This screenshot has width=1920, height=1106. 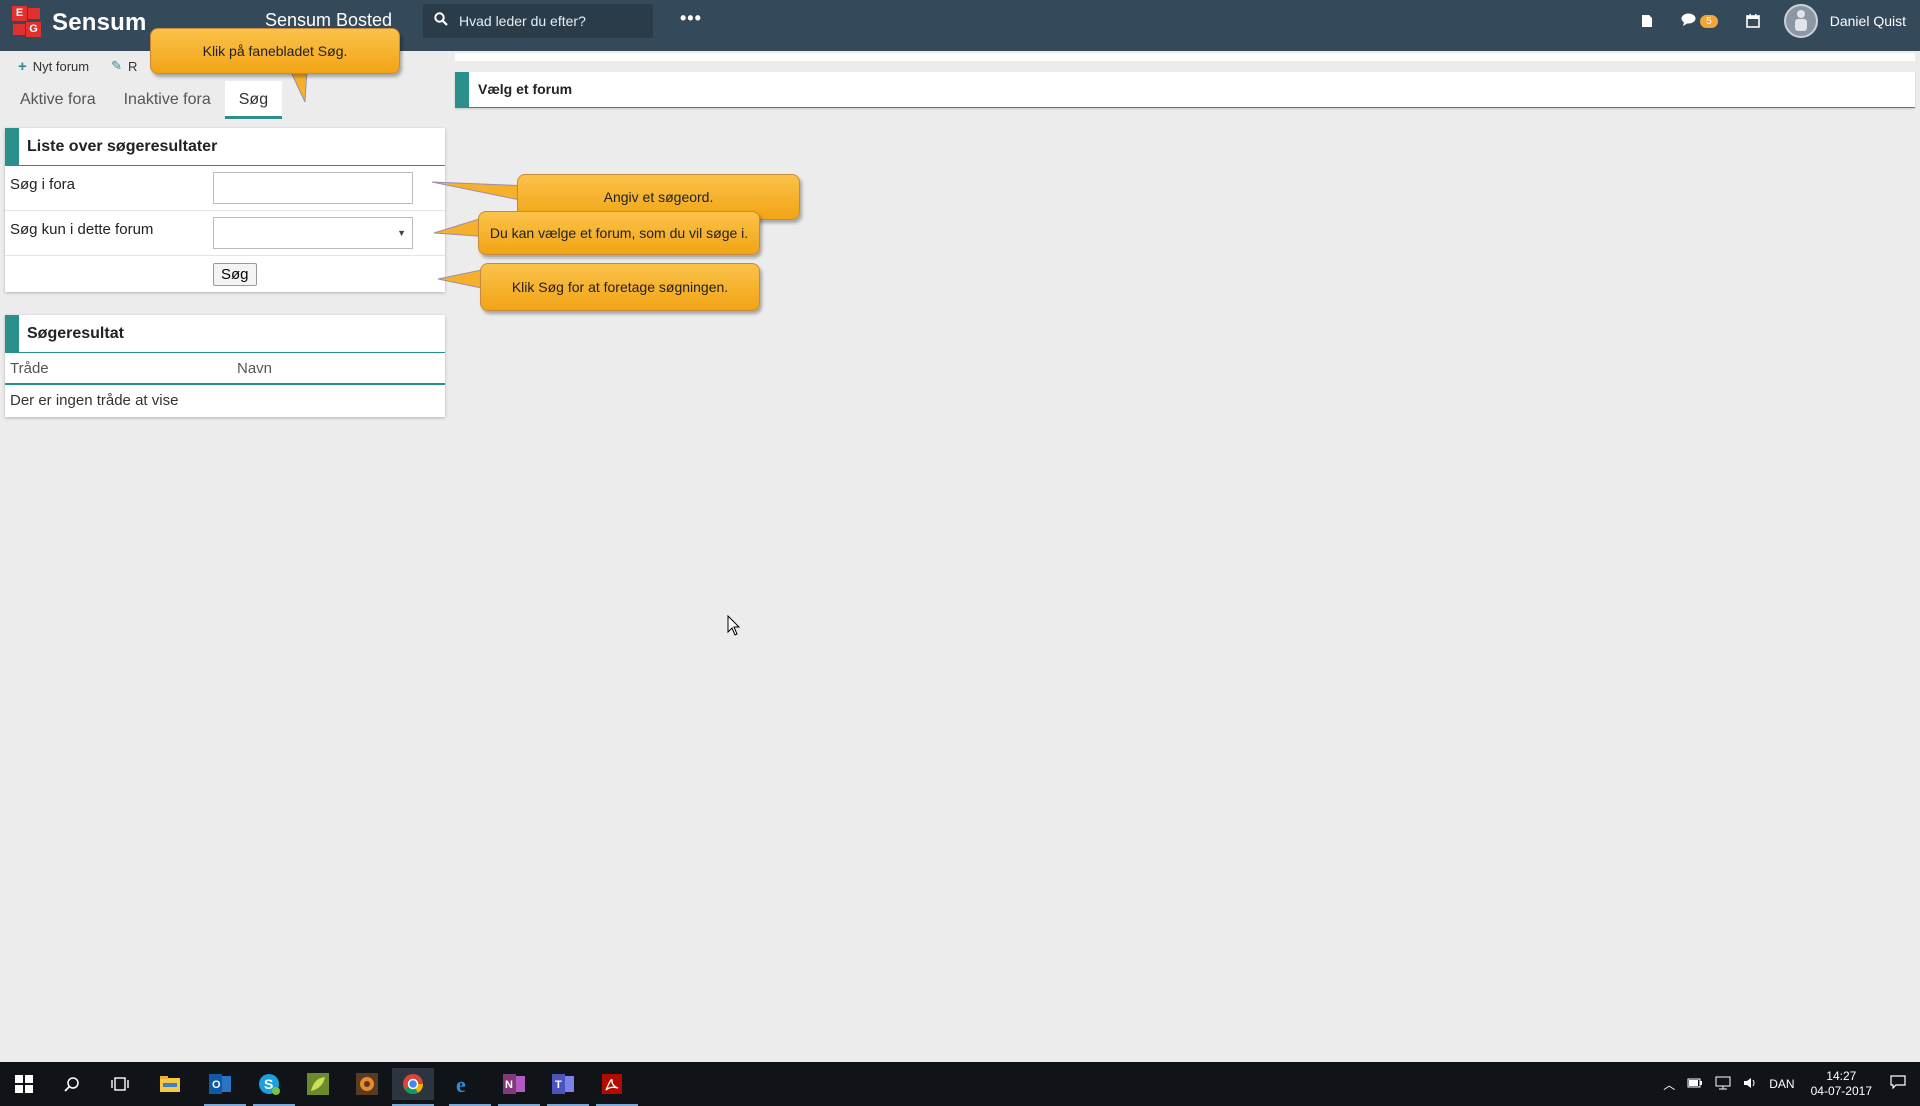 I want to click on forum-select: ▼, so click(x=313, y=233).